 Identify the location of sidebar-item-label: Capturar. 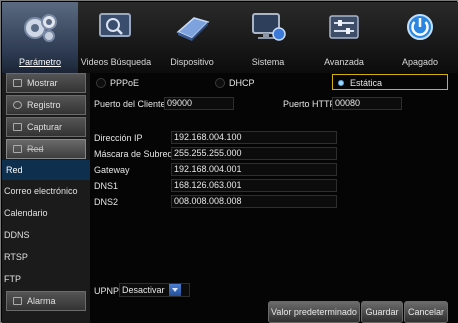
(45, 127).